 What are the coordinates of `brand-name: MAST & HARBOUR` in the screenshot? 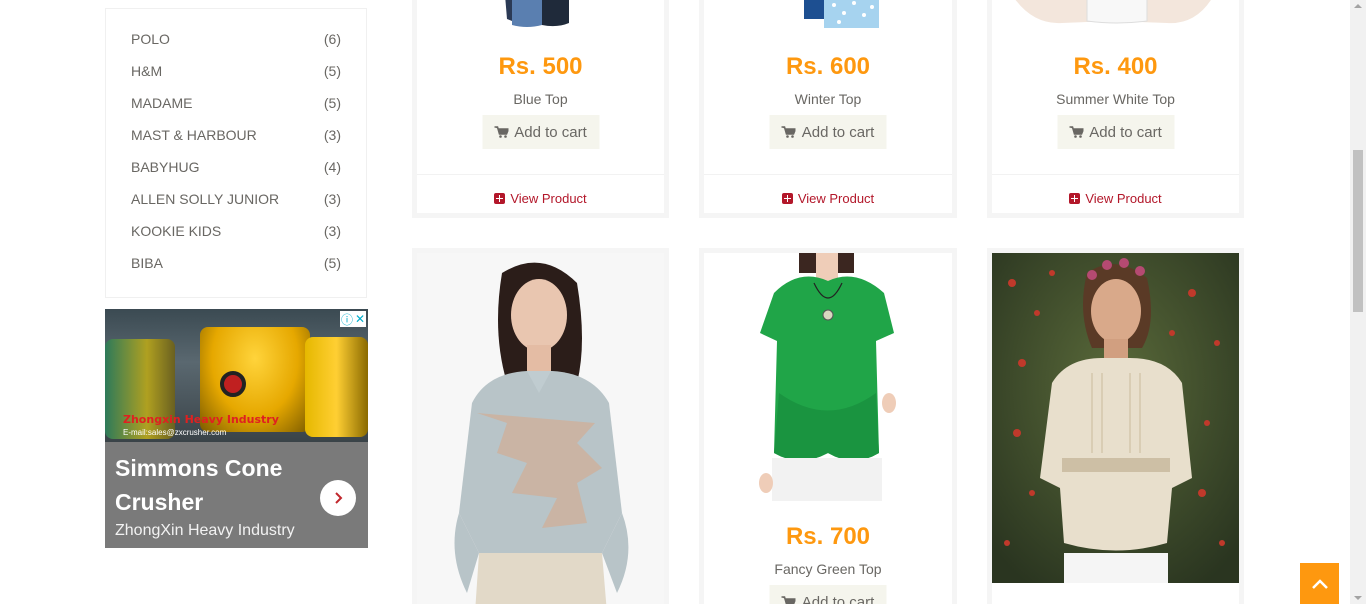 It's located at (194, 135).